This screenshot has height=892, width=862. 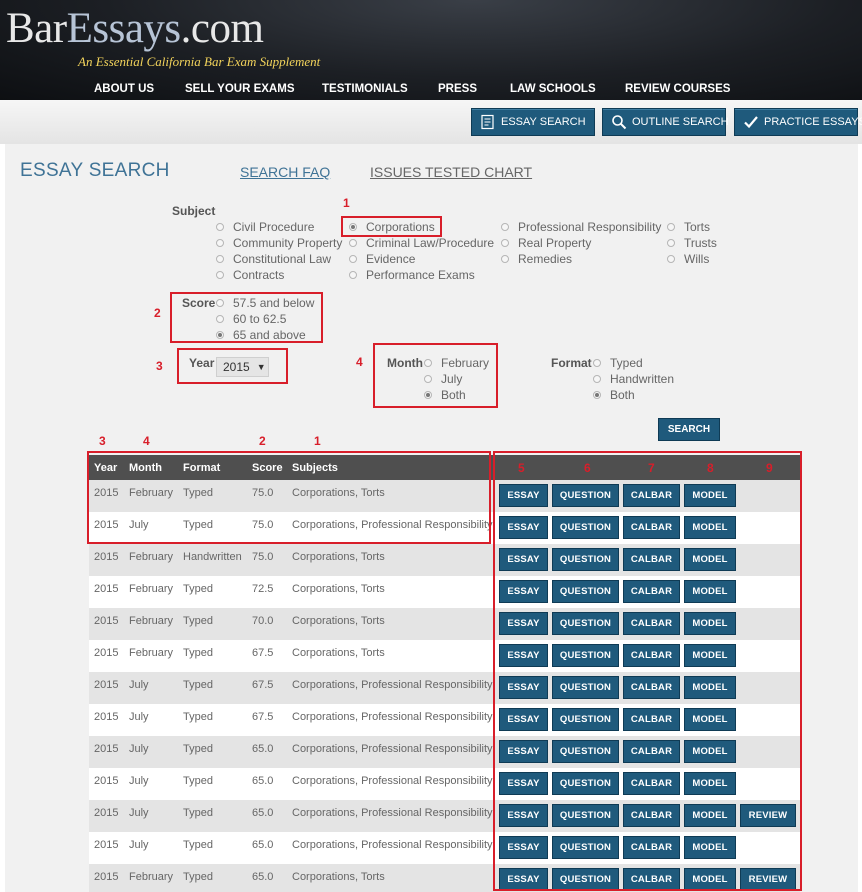 What do you see at coordinates (443, 379) in the screenshot?
I see `month-option: July` at bounding box center [443, 379].